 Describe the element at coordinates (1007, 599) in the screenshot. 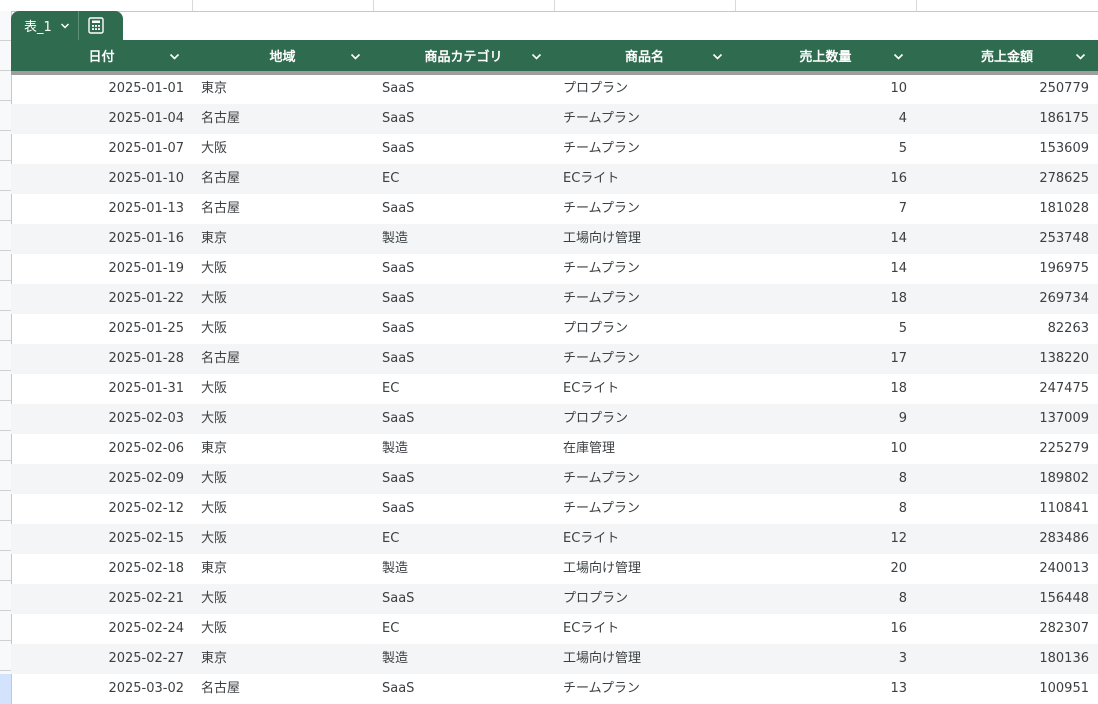

I see `cell-amount: 156448` at that location.